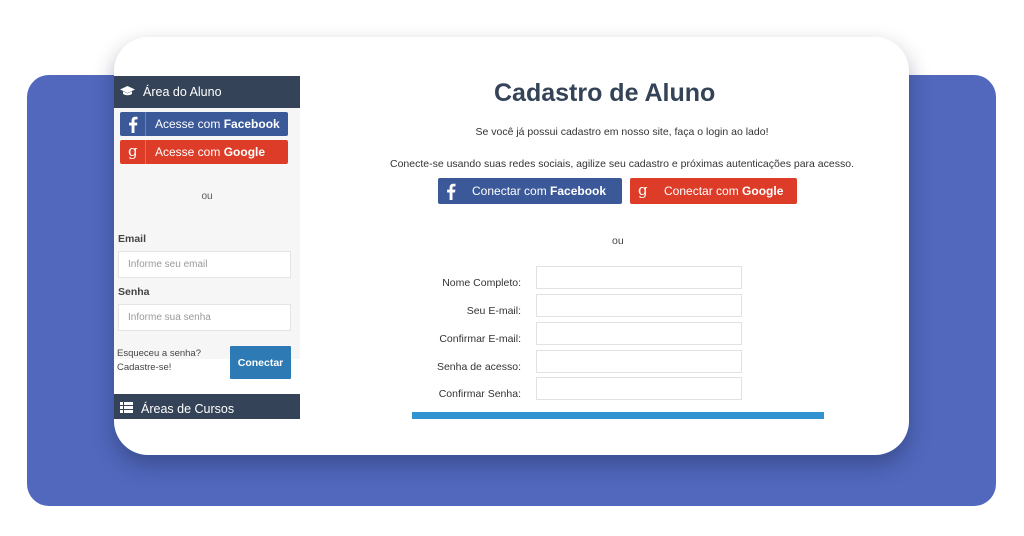 The width and height of the screenshot is (1024, 536). Describe the element at coordinates (578, 191) in the screenshot. I see `main-facebook-brand: Facebook` at that location.